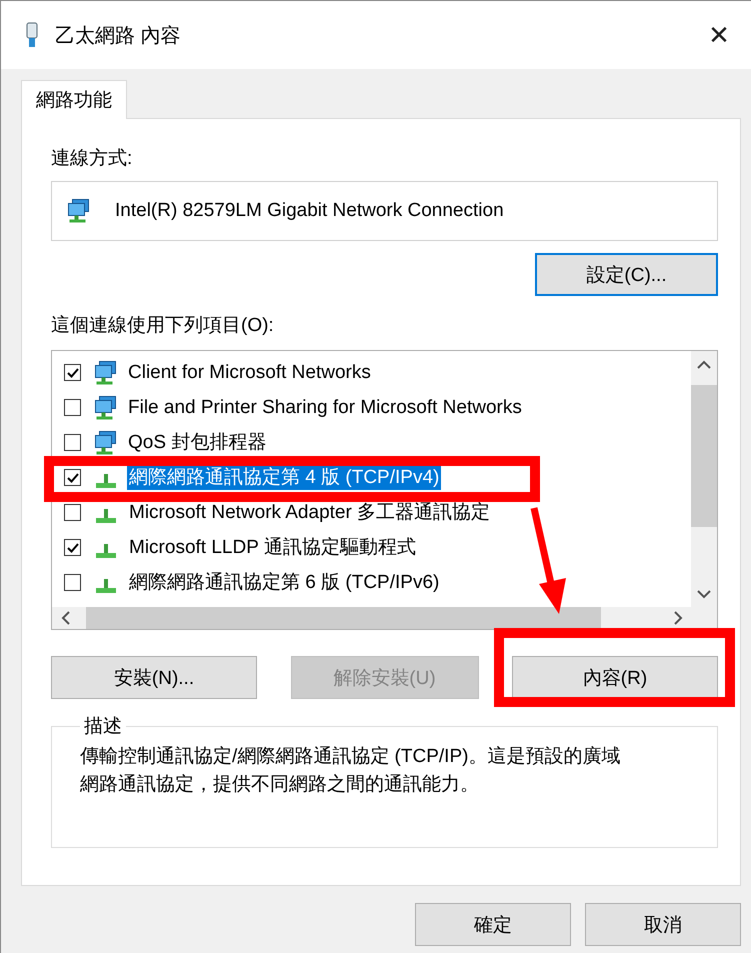  Describe the element at coordinates (493, 924) in the screenshot. I see `dialog-button: 確定` at that location.